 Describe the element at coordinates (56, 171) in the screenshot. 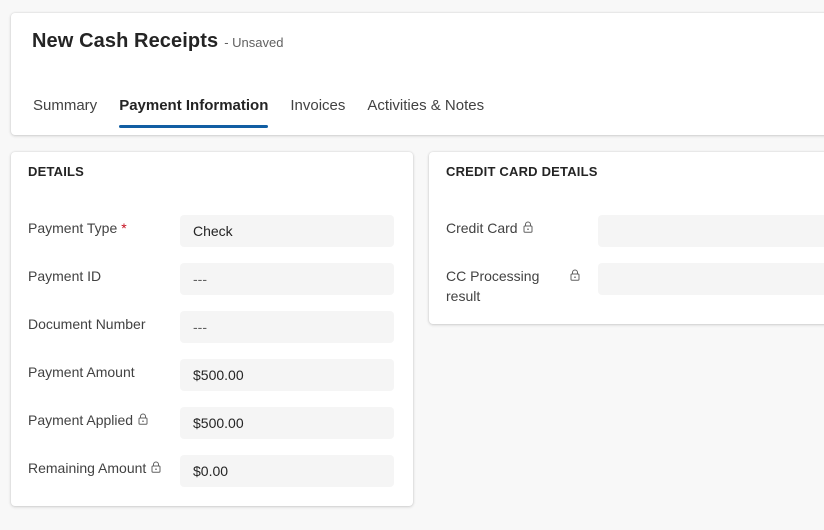

I see `section-title: DETAILS` at that location.